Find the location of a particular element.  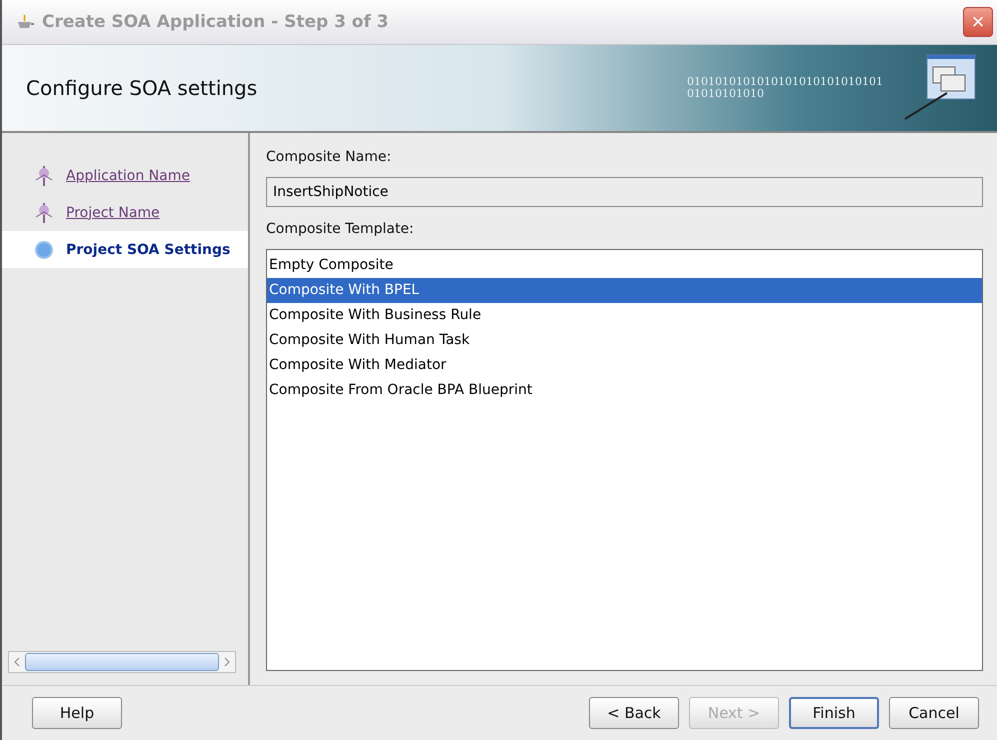

train-step: Application Name is located at coordinates (125, 175).